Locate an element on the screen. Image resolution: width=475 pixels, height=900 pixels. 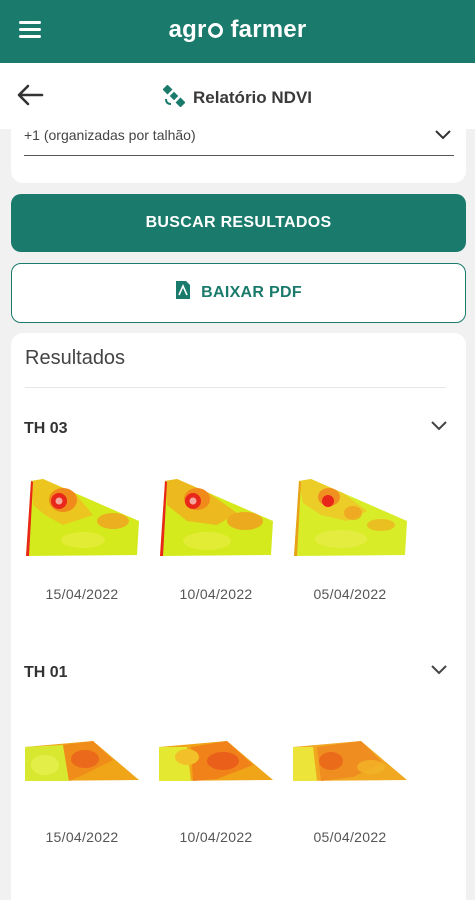
app-bar: agr farmer is located at coordinates (237, 31).